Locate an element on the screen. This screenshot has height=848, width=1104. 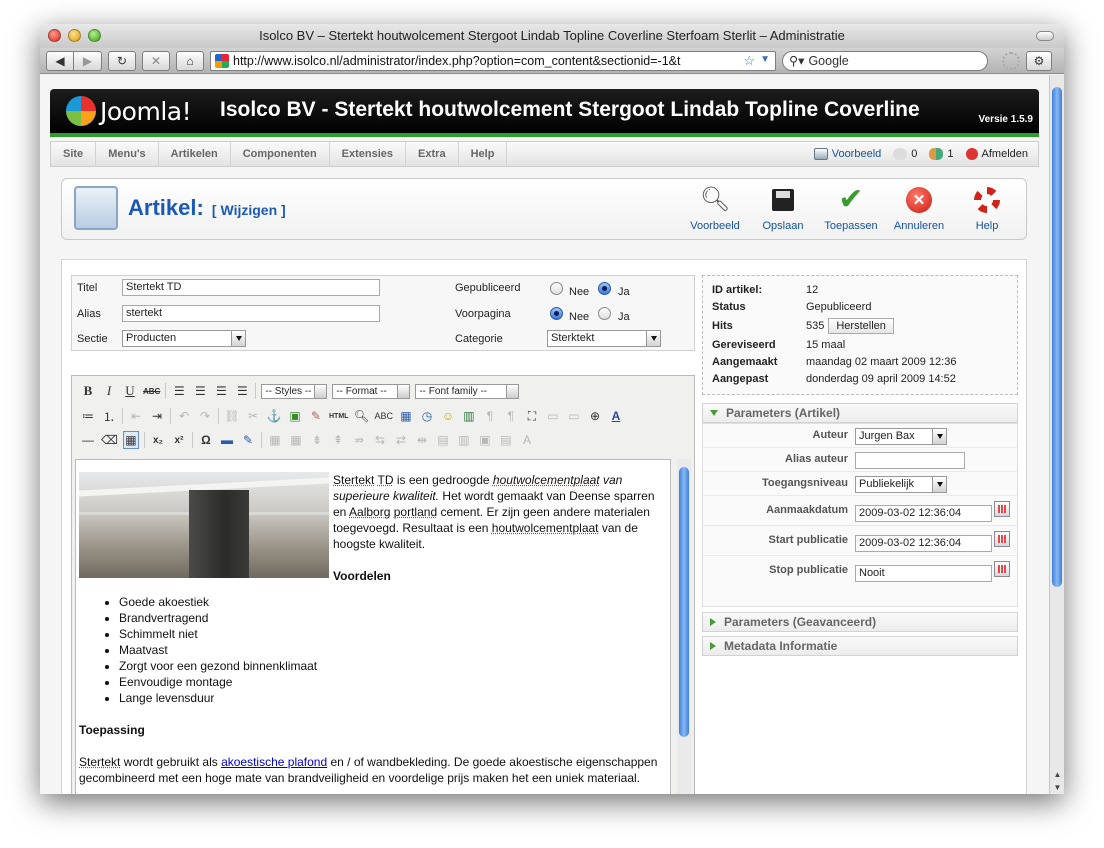
settings-button: ⚙ is located at coordinates (1039, 60).